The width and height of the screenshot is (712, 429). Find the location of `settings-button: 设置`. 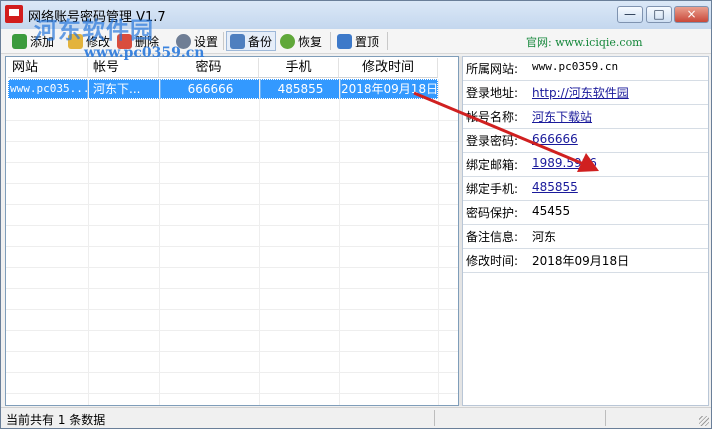

settings-button: 设置 is located at coordinates (197, 41).